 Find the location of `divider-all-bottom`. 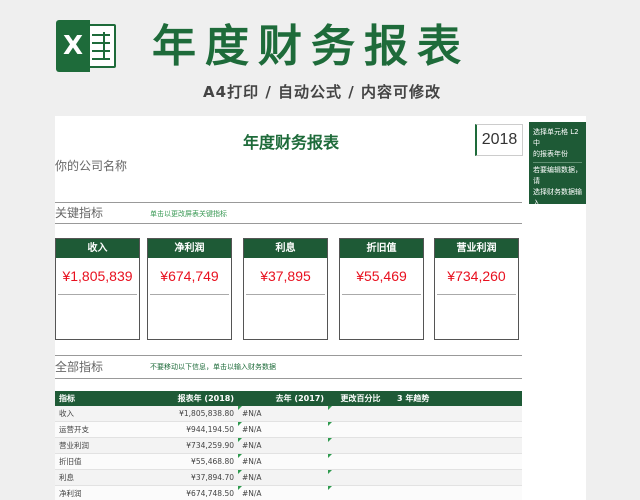

divider-all-bottom is located at coordinates (288, 378).